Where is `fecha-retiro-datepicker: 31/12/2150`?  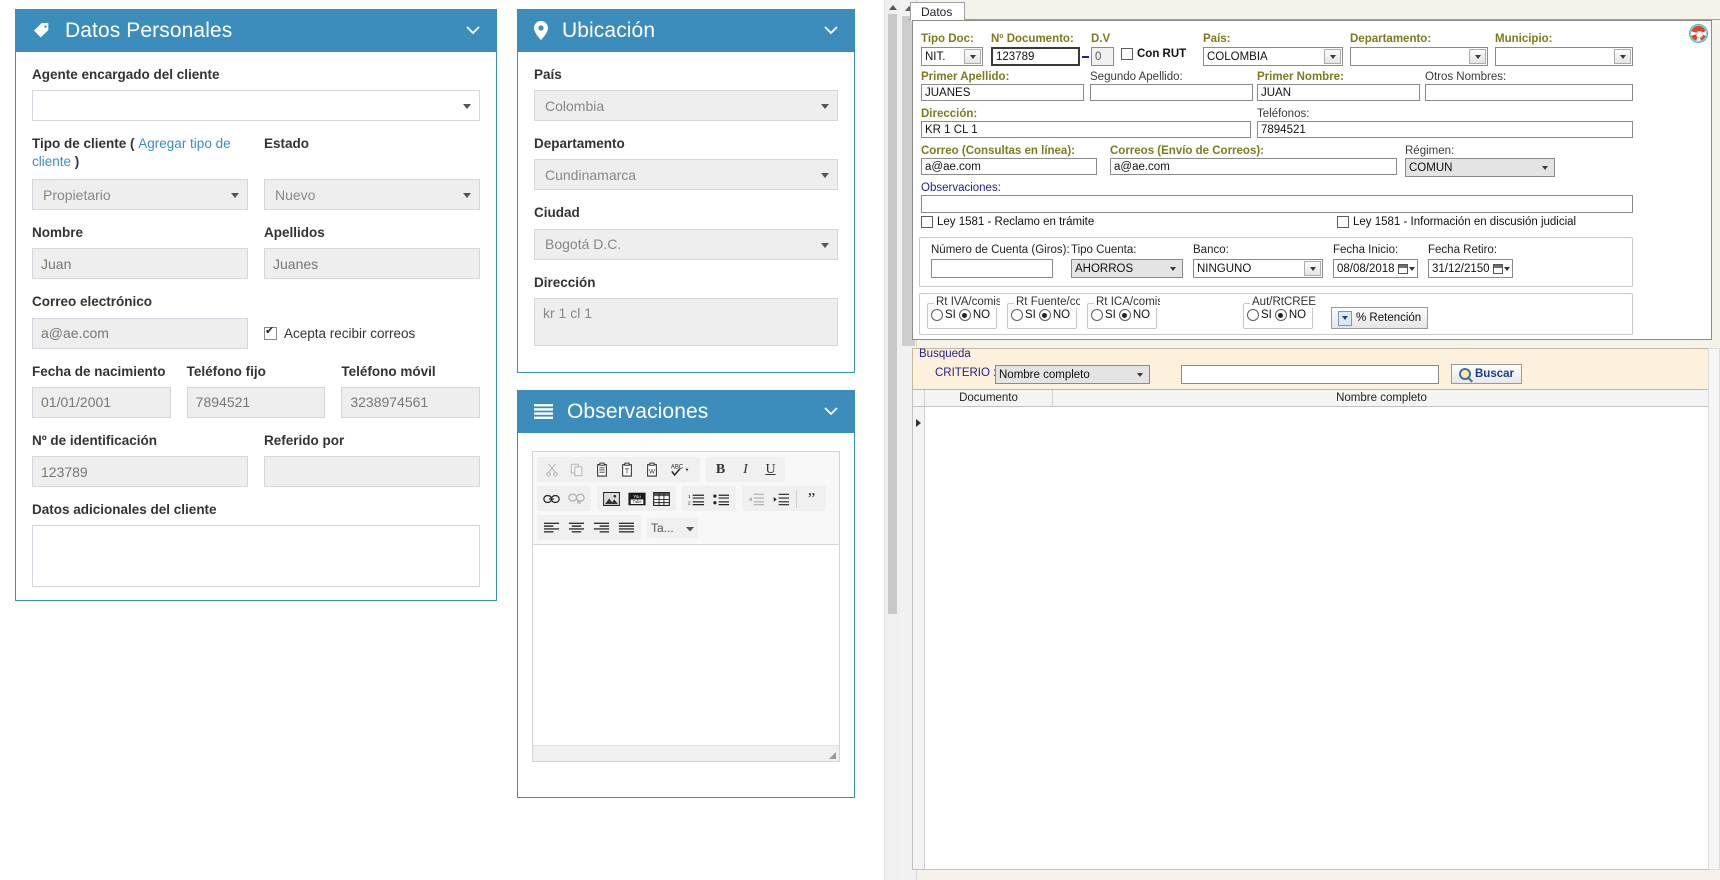 fecha-retiro-datepicker: 31/12/2150 is located at coordinates (1470, 268).